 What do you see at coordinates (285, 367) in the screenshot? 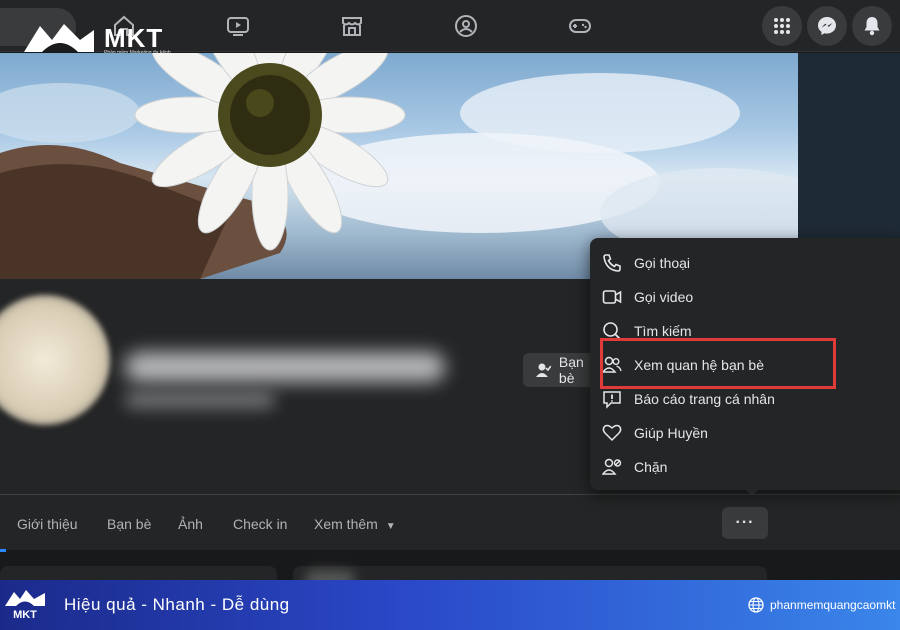
I see `profile-name-blurred` at bounding box center [285, 367].